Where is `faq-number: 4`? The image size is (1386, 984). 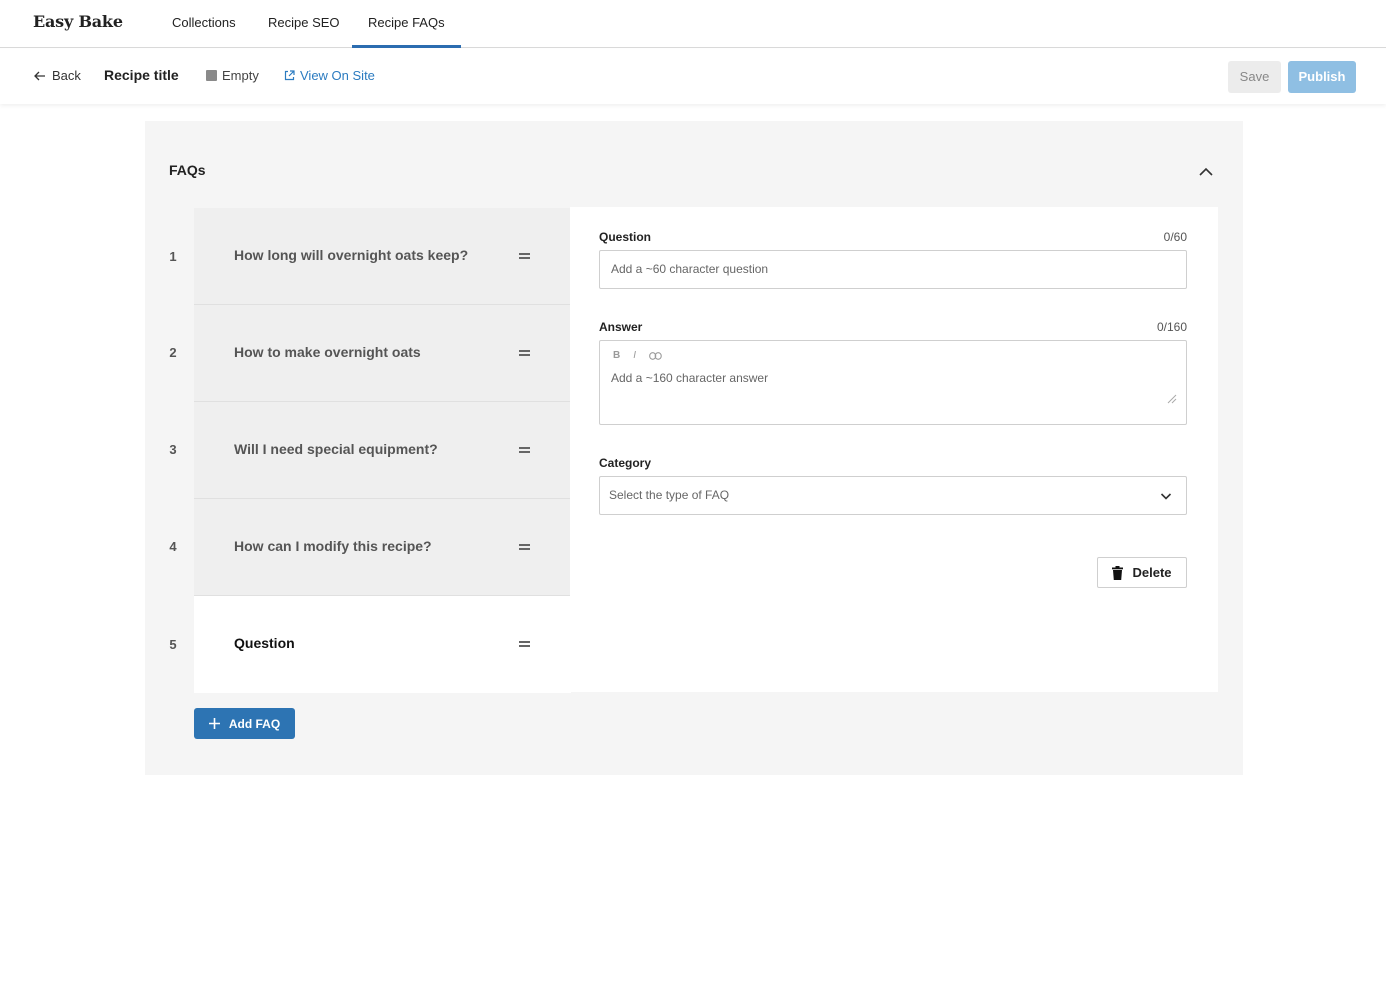 faq-number: 4 is located at coordinates (173, 546).